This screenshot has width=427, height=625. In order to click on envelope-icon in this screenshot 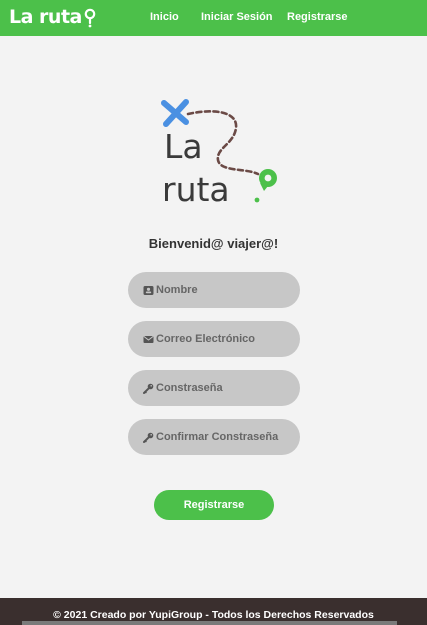, I will do `click(148, 339)`.